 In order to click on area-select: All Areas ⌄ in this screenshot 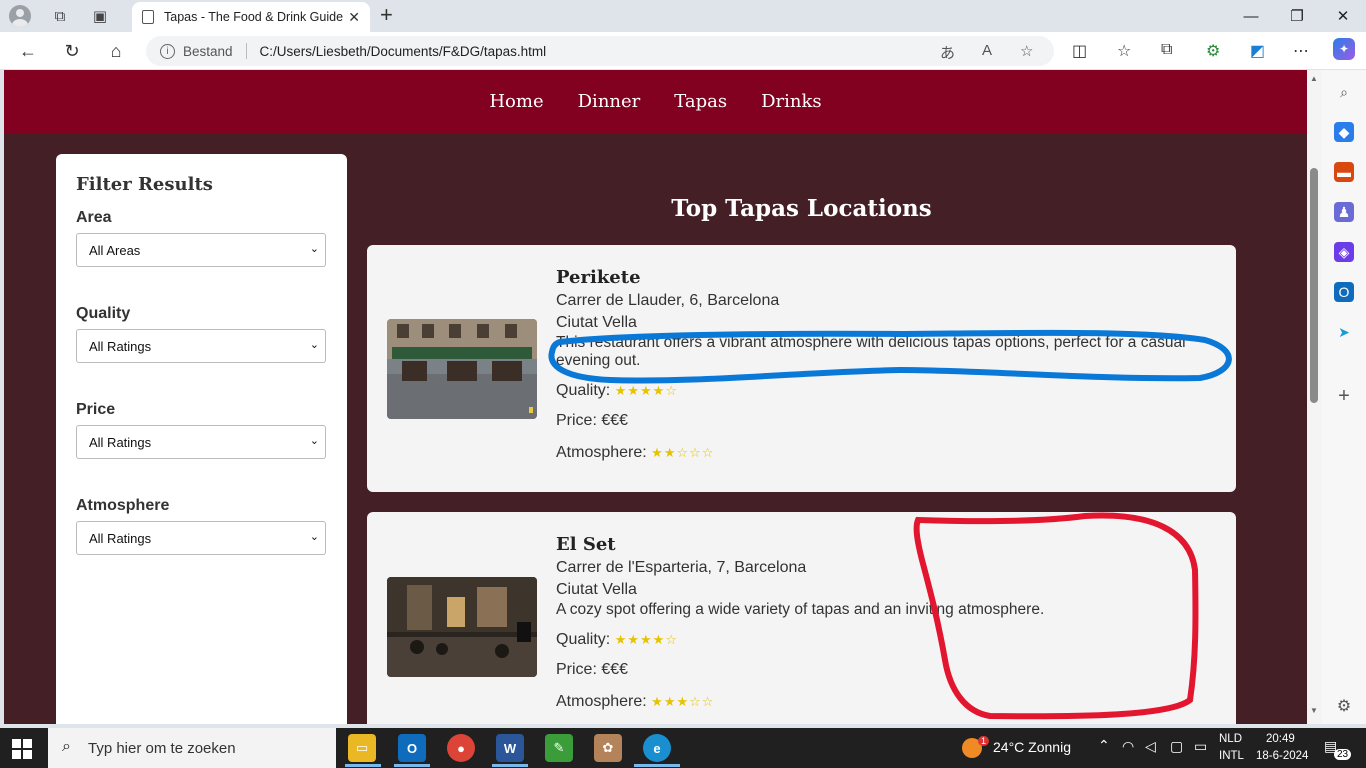, I will do `click(201, 250)`.